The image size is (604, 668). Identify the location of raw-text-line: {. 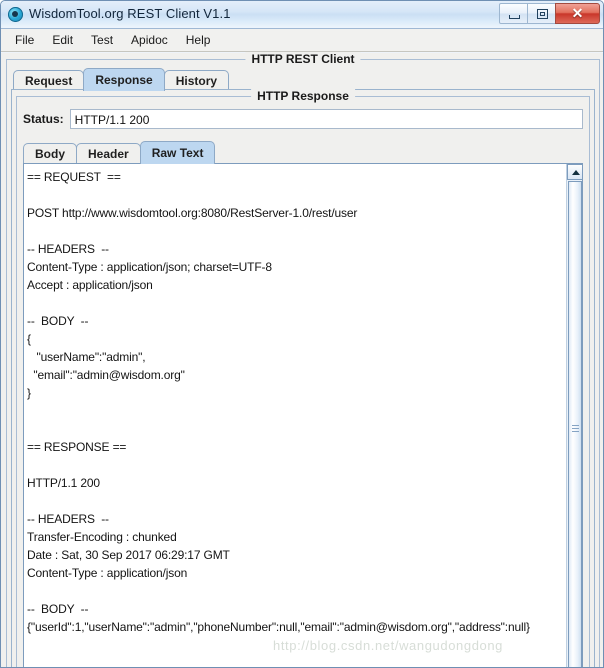
(29, 339).